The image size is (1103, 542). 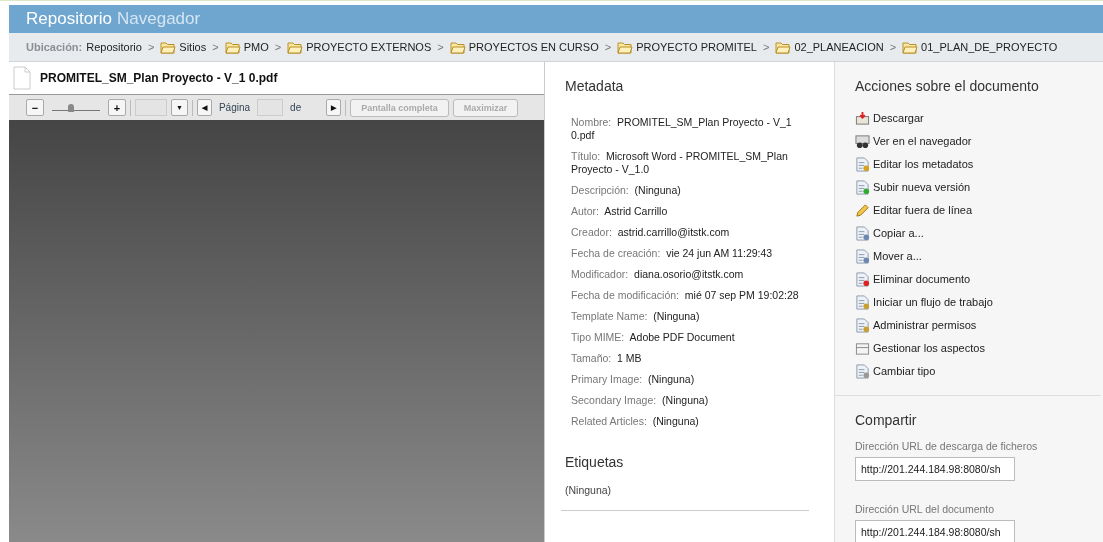 I want to click on zoom-in-button: +, so click(x=117, y=107).